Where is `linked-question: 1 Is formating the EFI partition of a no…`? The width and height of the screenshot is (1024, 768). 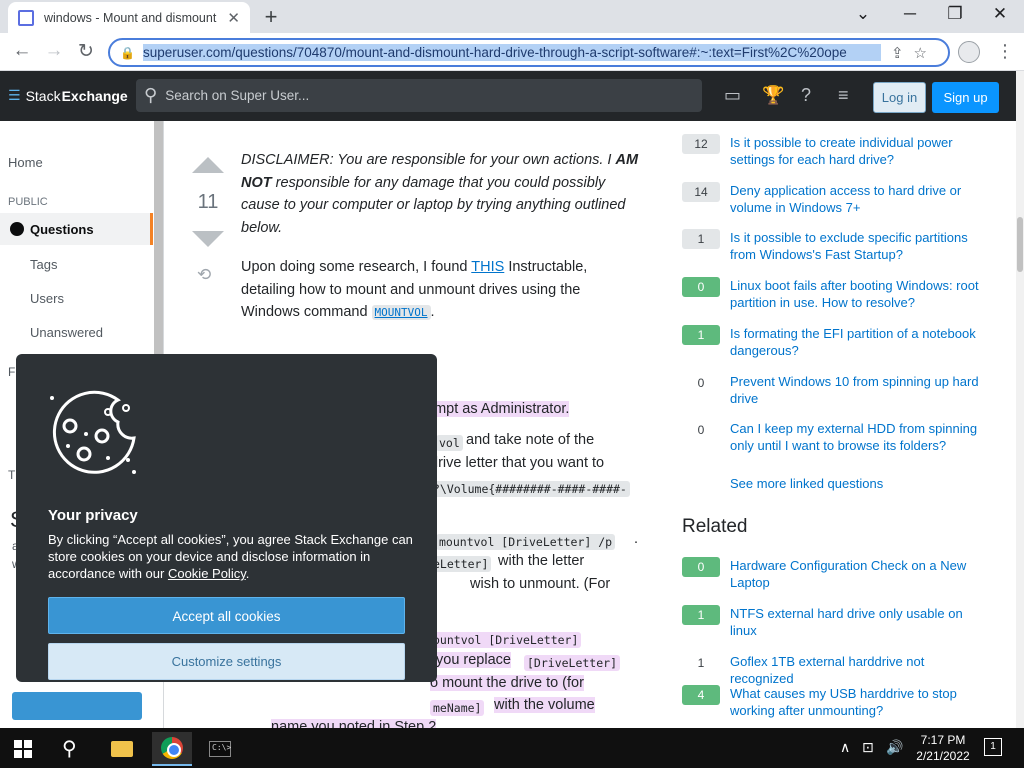
linked-question: 1 Is formating the EFI partition of a no… is located at coordinates (847, 342).